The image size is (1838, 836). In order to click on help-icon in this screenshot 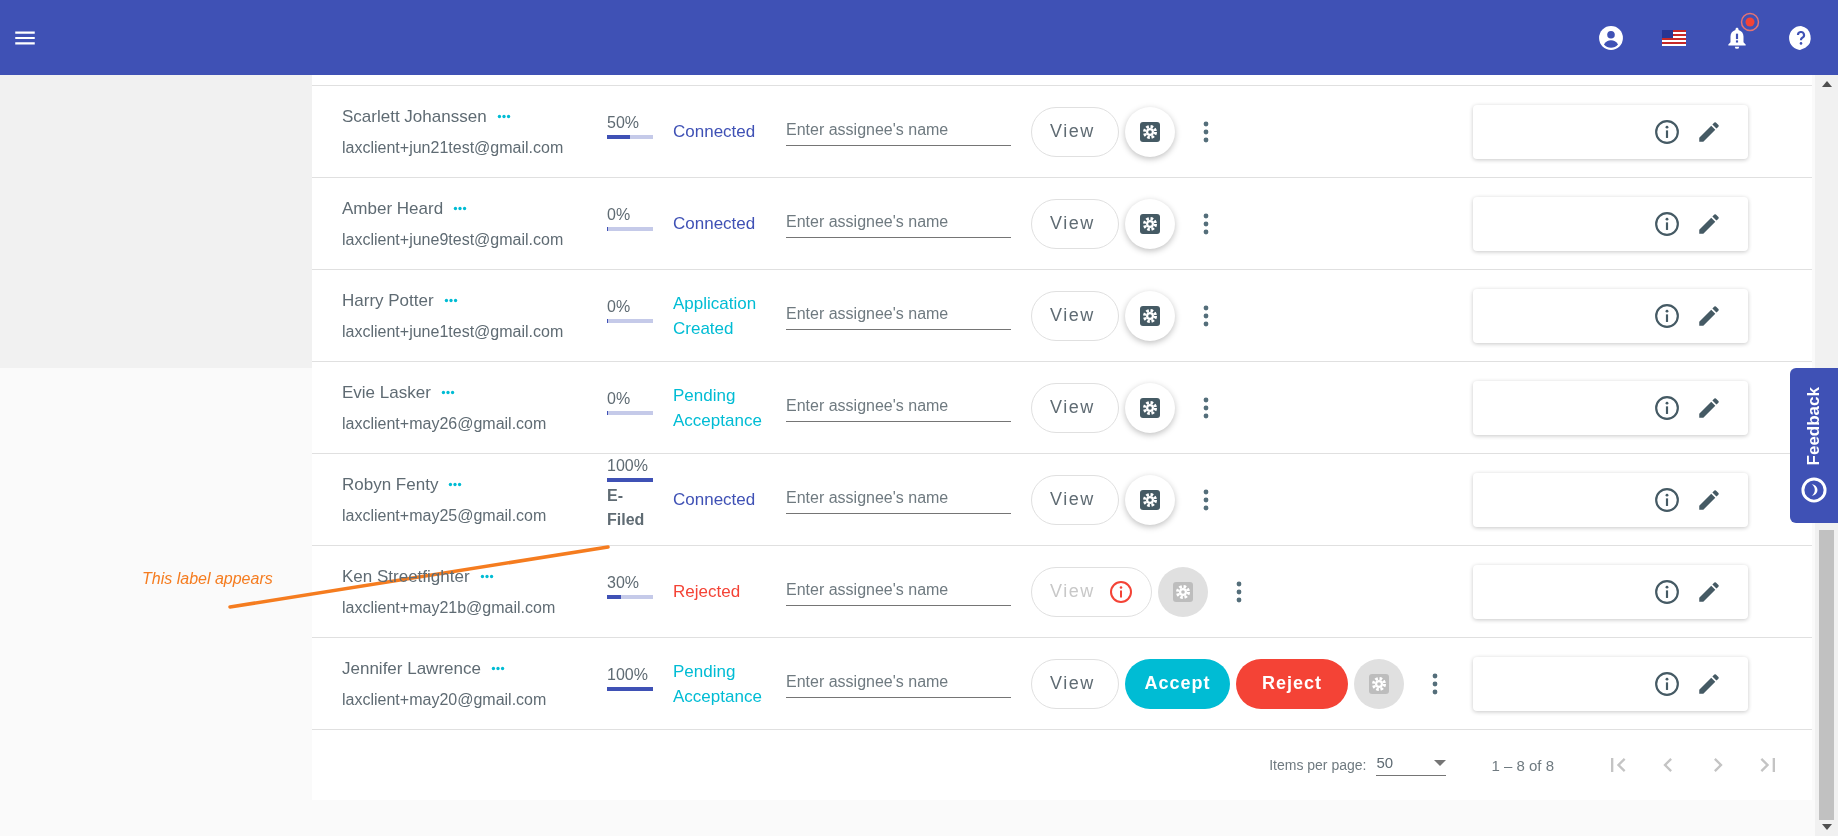, I will do `click(1801, 37)`.